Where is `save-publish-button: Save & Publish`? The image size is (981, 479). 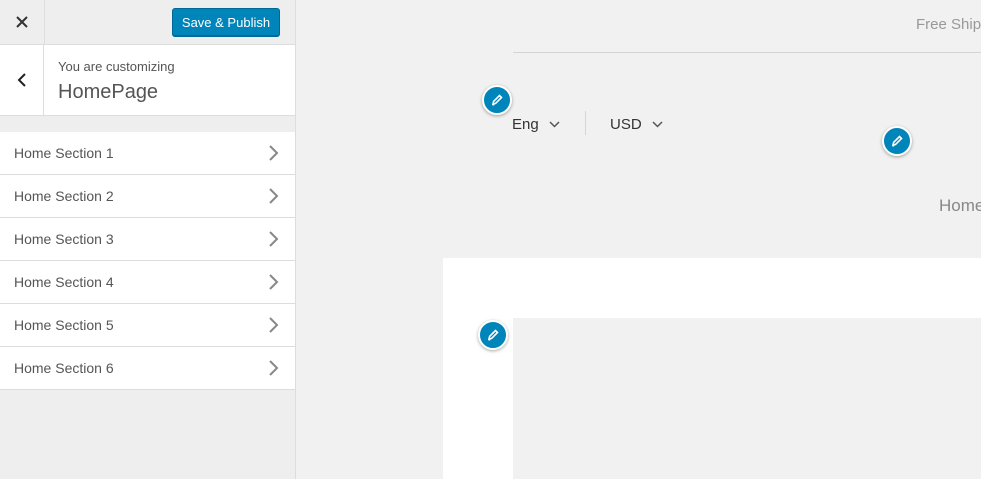
save-publish-button: Save & Publish is located at coordinates (226, 22).